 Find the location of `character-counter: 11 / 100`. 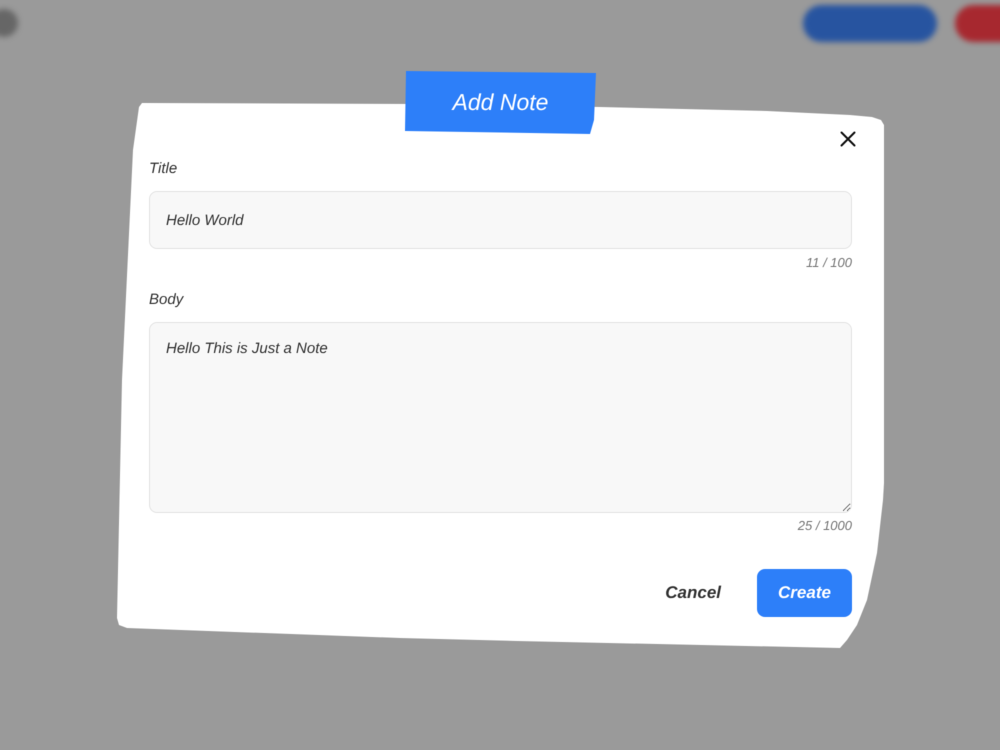

character-counter: 11 / 100 is located at coordinates (828, 263).